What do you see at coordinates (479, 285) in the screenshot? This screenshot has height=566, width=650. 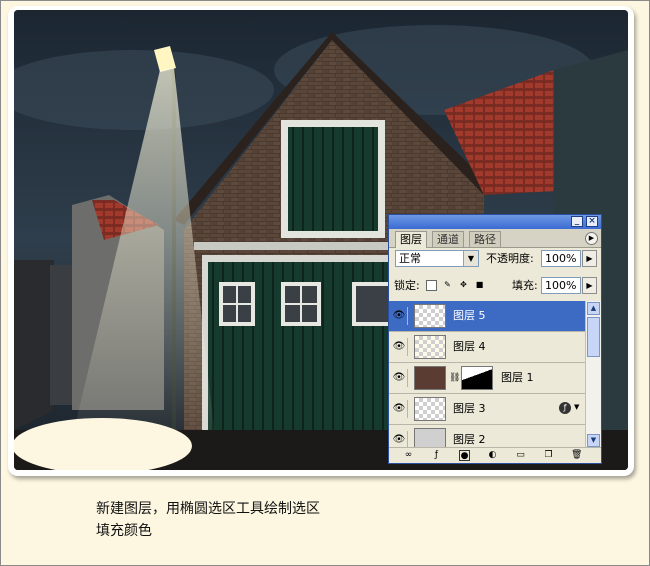 I see `lock-all-icon: ■` at bounding box center [479, 285].